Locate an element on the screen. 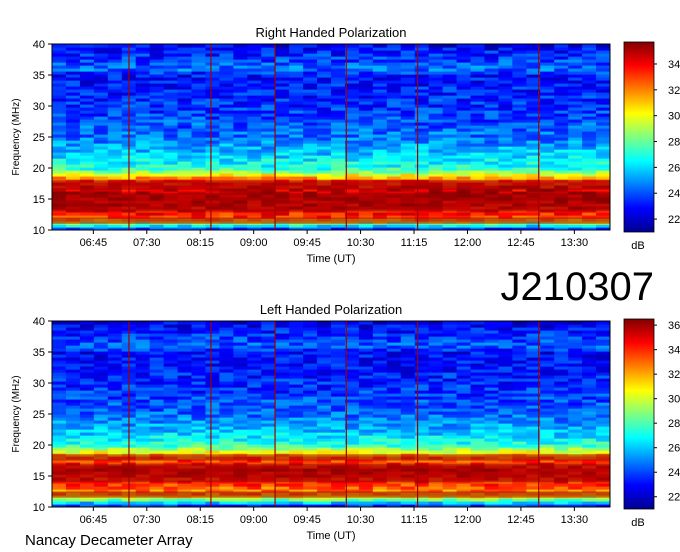  x-tick-label: 09:45 is located at coordinates (307, 243).